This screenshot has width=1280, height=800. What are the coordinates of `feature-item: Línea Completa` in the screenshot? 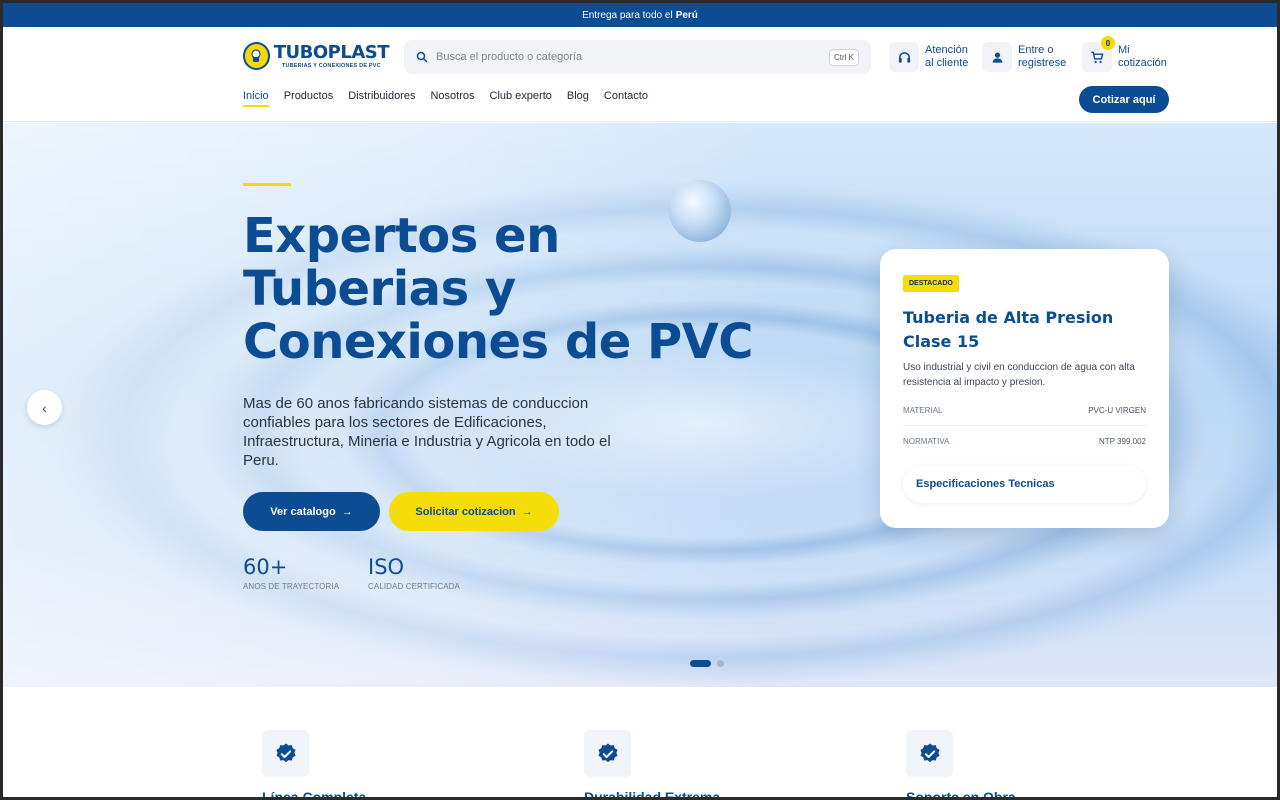 It's located at (314, 763).